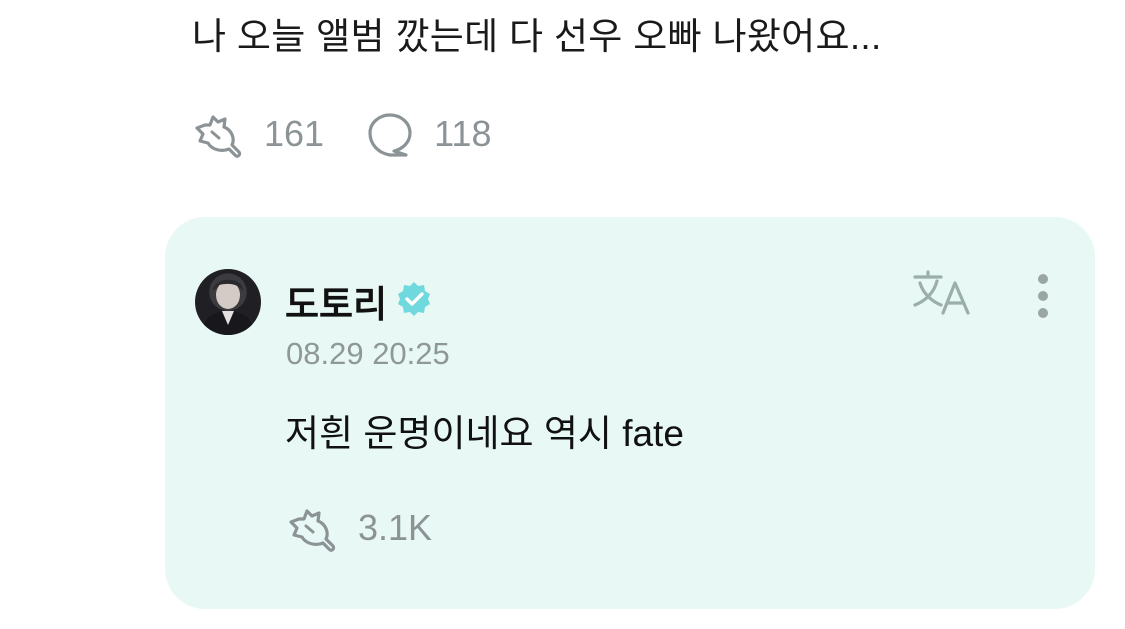 The height and width of the screenshot is (629, 1125). Describe the element at coordinates (228, 302) in the screenshot. I see `avatar` at that location.